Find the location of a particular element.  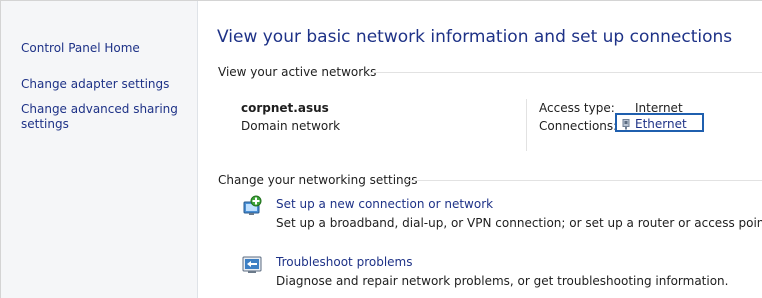

network-info-separator is located at coordinates (526, 125).